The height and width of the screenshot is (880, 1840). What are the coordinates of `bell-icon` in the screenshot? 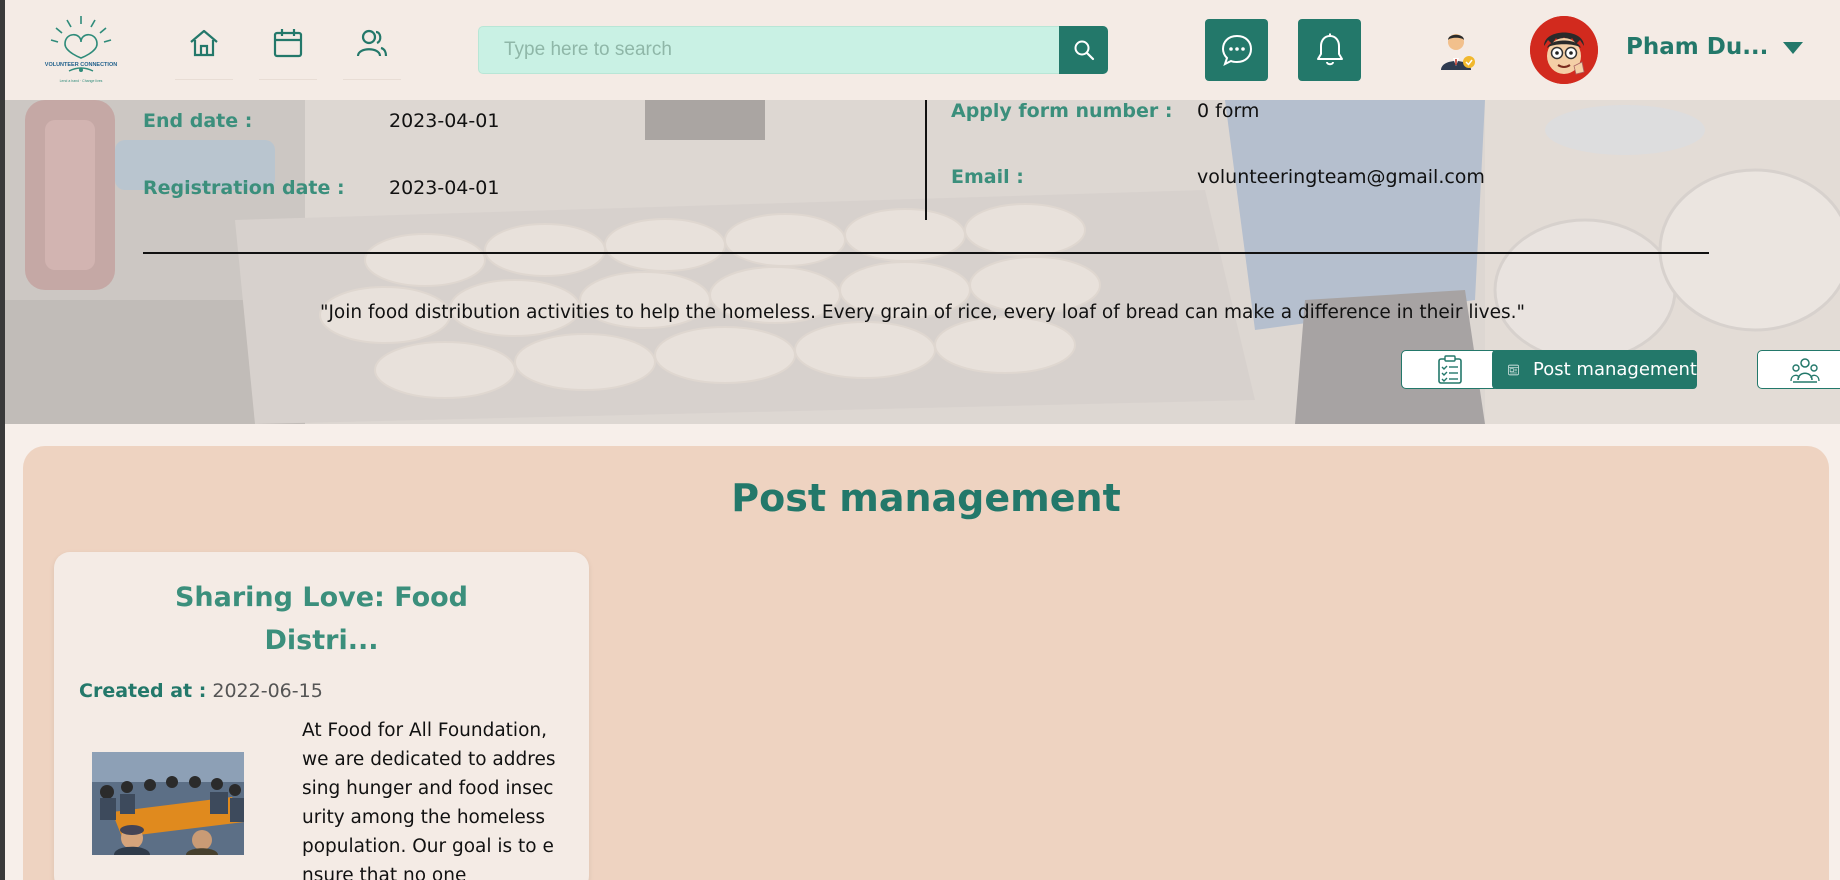 It's located at (1329, 49).